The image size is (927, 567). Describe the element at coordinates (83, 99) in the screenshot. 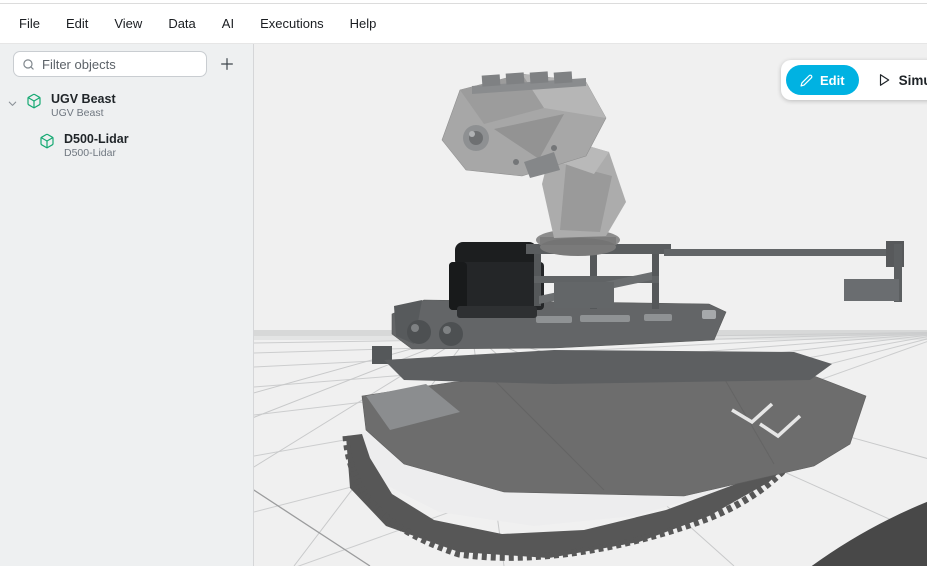

I see `tree-item-title: UGV Beast` at that location.